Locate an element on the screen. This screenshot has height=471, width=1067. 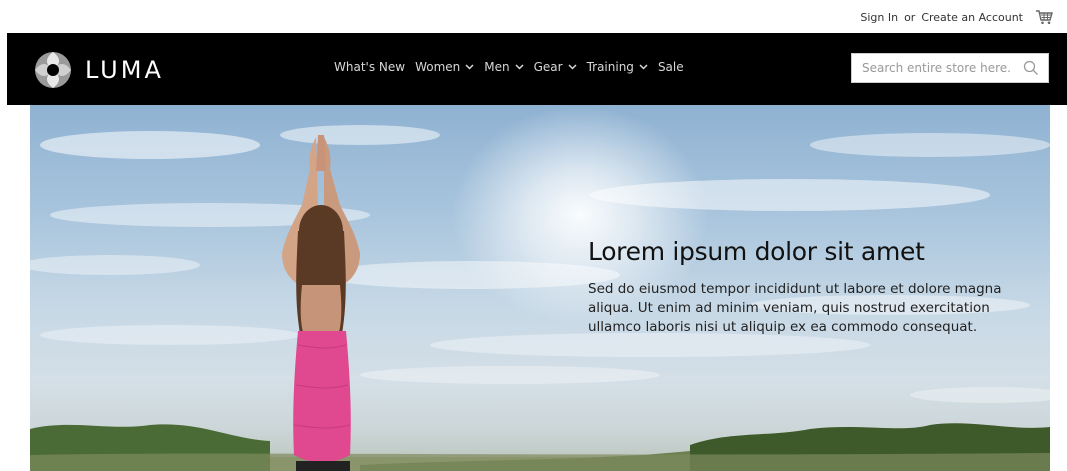
hero-woman-yoga is located at coordinates (321, 303).